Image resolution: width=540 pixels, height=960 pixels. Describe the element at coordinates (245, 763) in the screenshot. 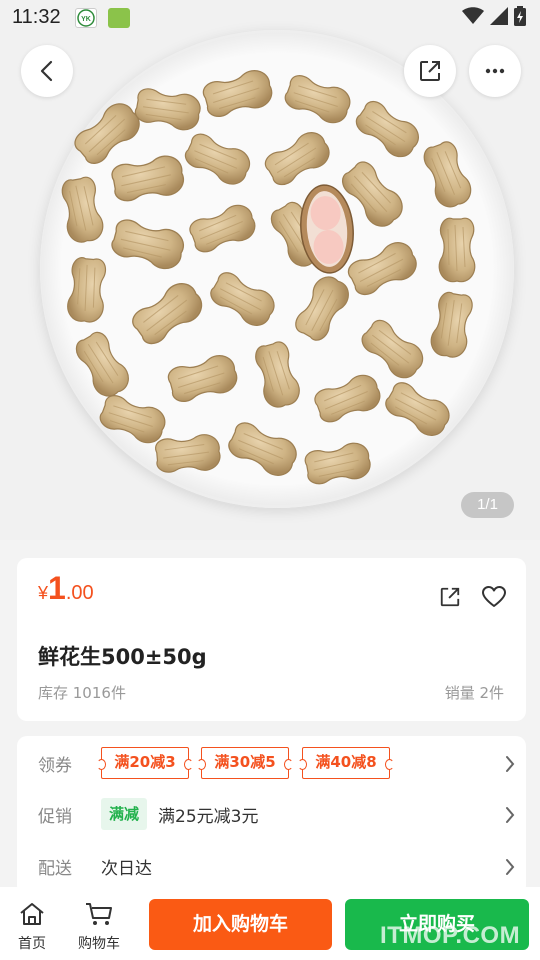

I see `coupon-chip: 满30减5` at that location.